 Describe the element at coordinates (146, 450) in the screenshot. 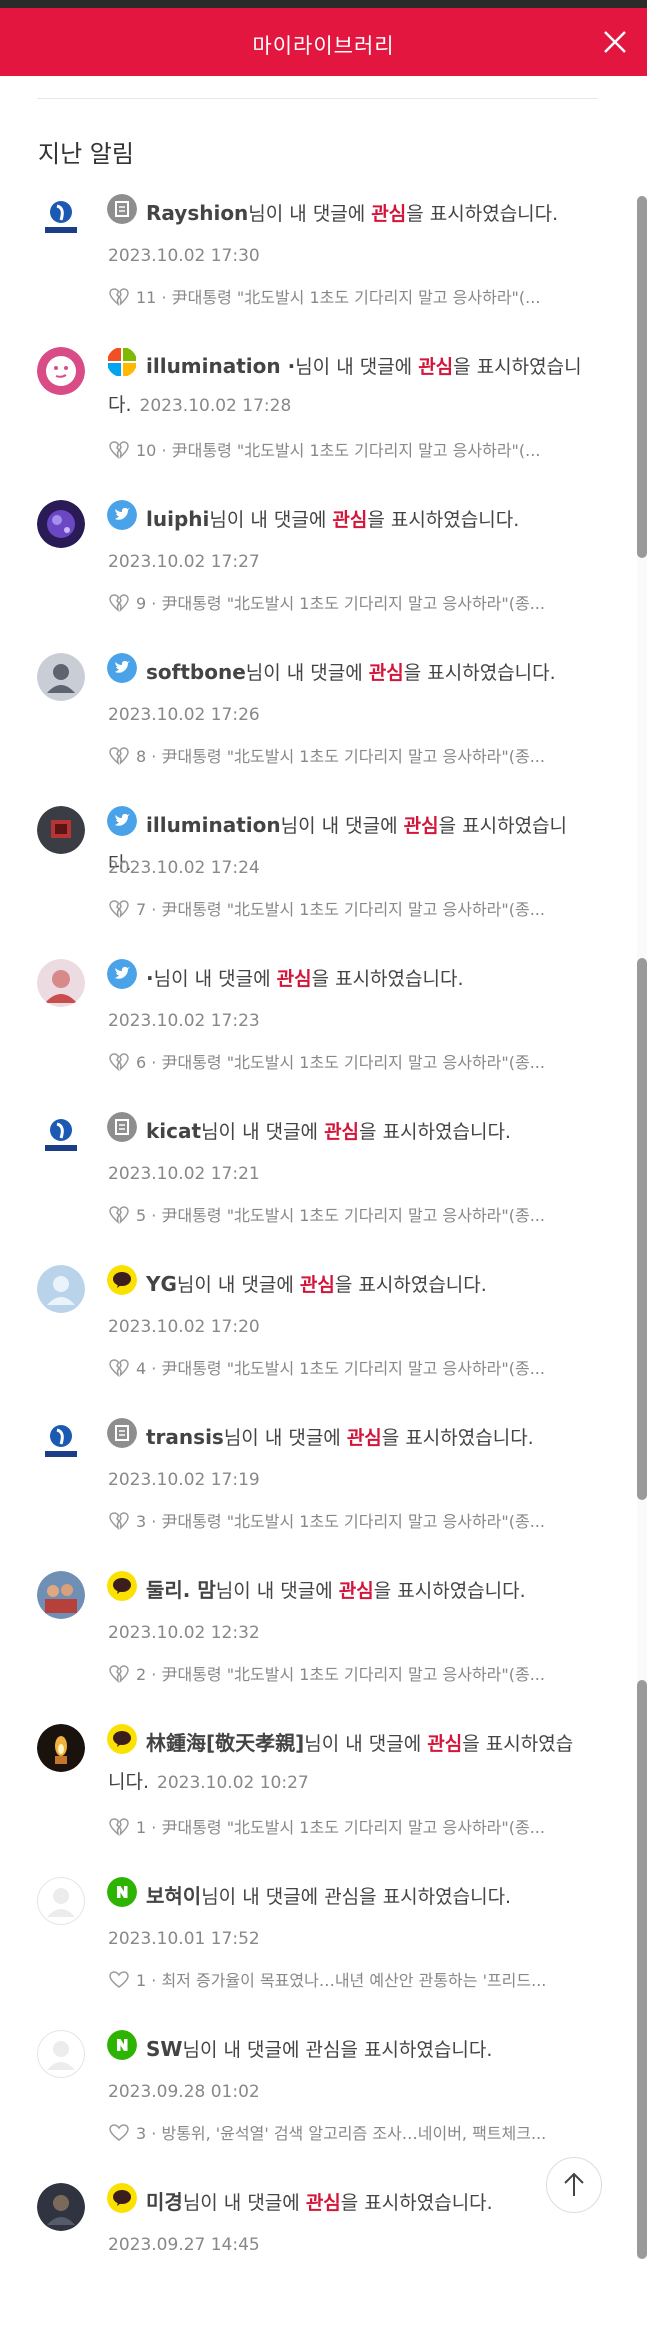

I see `like-count: 10` at that location.